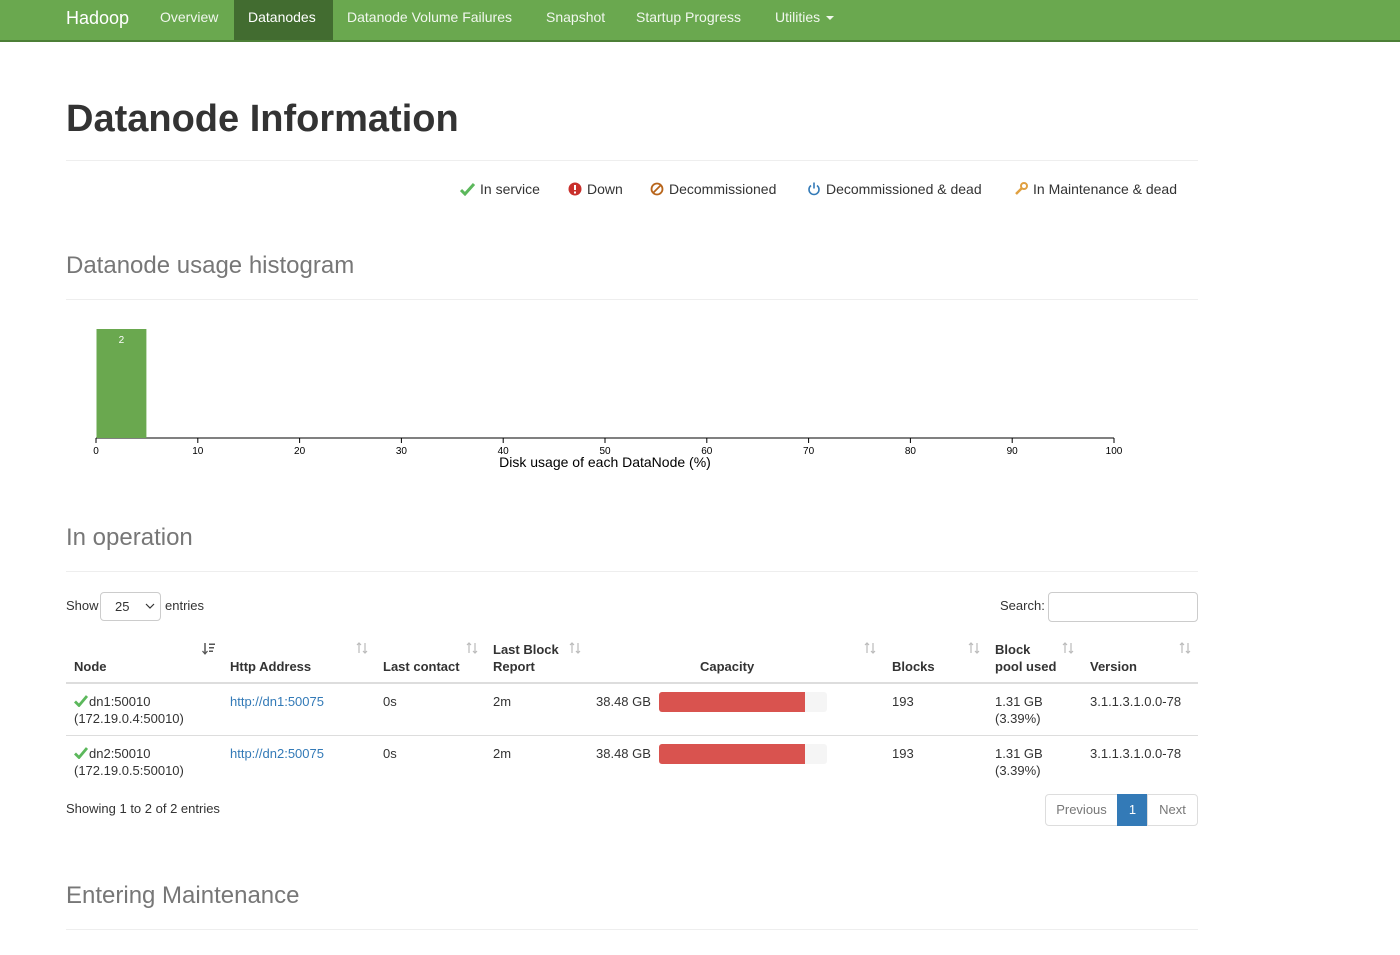 This screenshot has height=955, width=1400. What do you see at coordinates (1105, 189) in the screenshot?
I see `legend-label: In Maintenance & dead` at bounding box center [1105, 189].